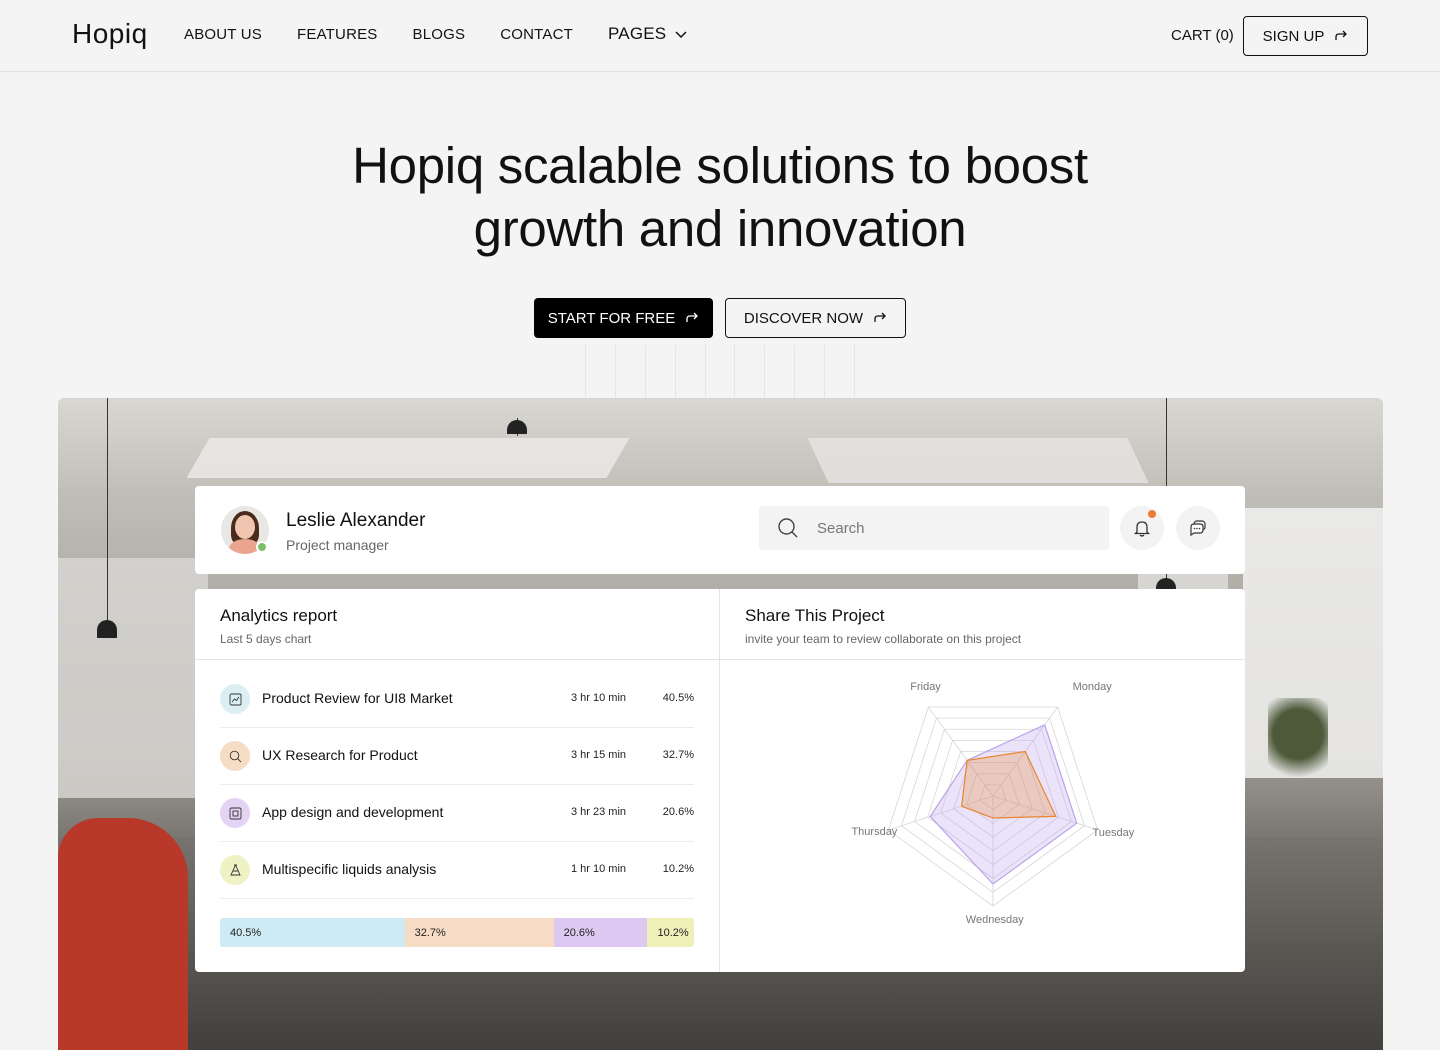  I want to click on cart-link: CART (0), so click(1202, 35).